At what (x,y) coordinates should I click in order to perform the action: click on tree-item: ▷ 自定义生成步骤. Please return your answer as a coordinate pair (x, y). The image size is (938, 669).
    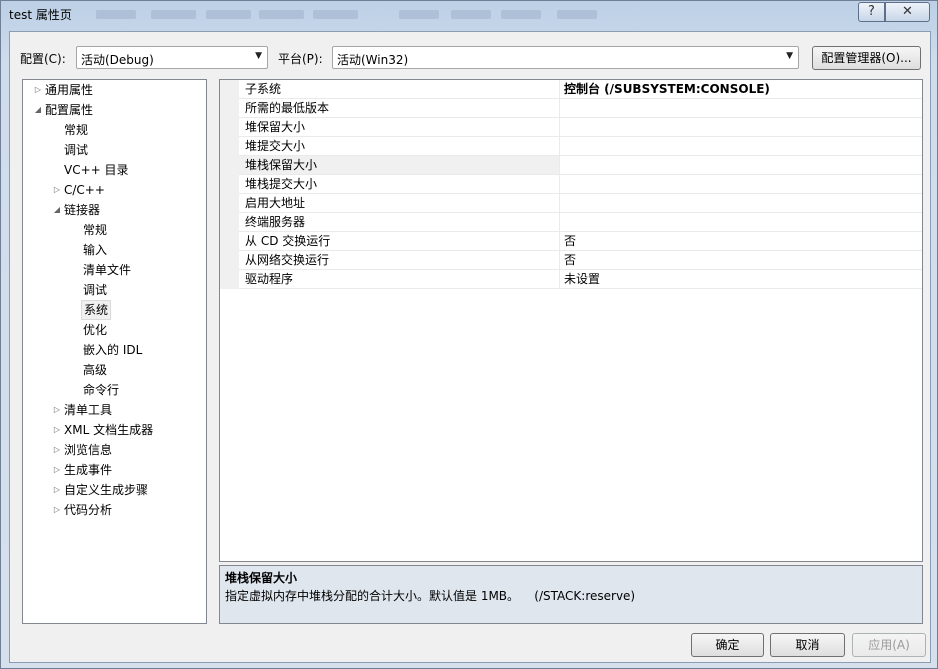
    Looking at the image, I should click on (114, 490).